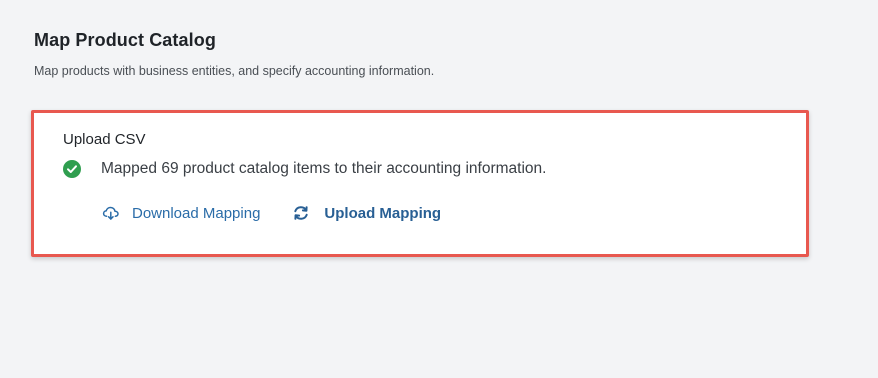  Describe the element at coordinates (111, 213) in the screenshot. I see `cloud-download-icon` at that location.